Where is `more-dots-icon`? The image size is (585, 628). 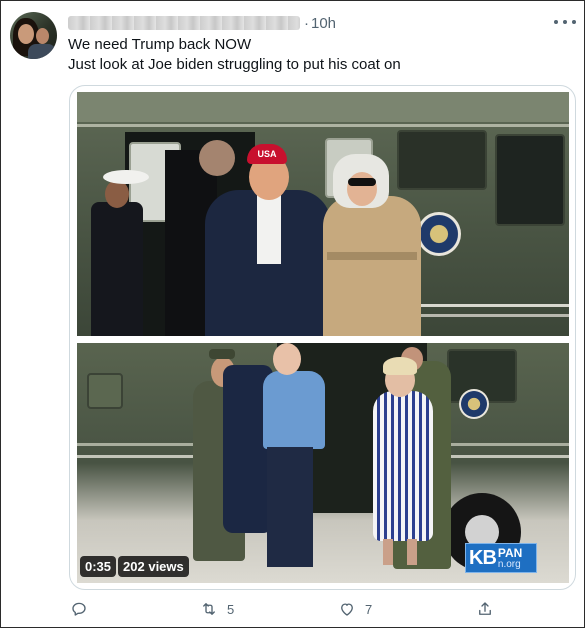 more-dots-icon is located at coordinates (565, 22).